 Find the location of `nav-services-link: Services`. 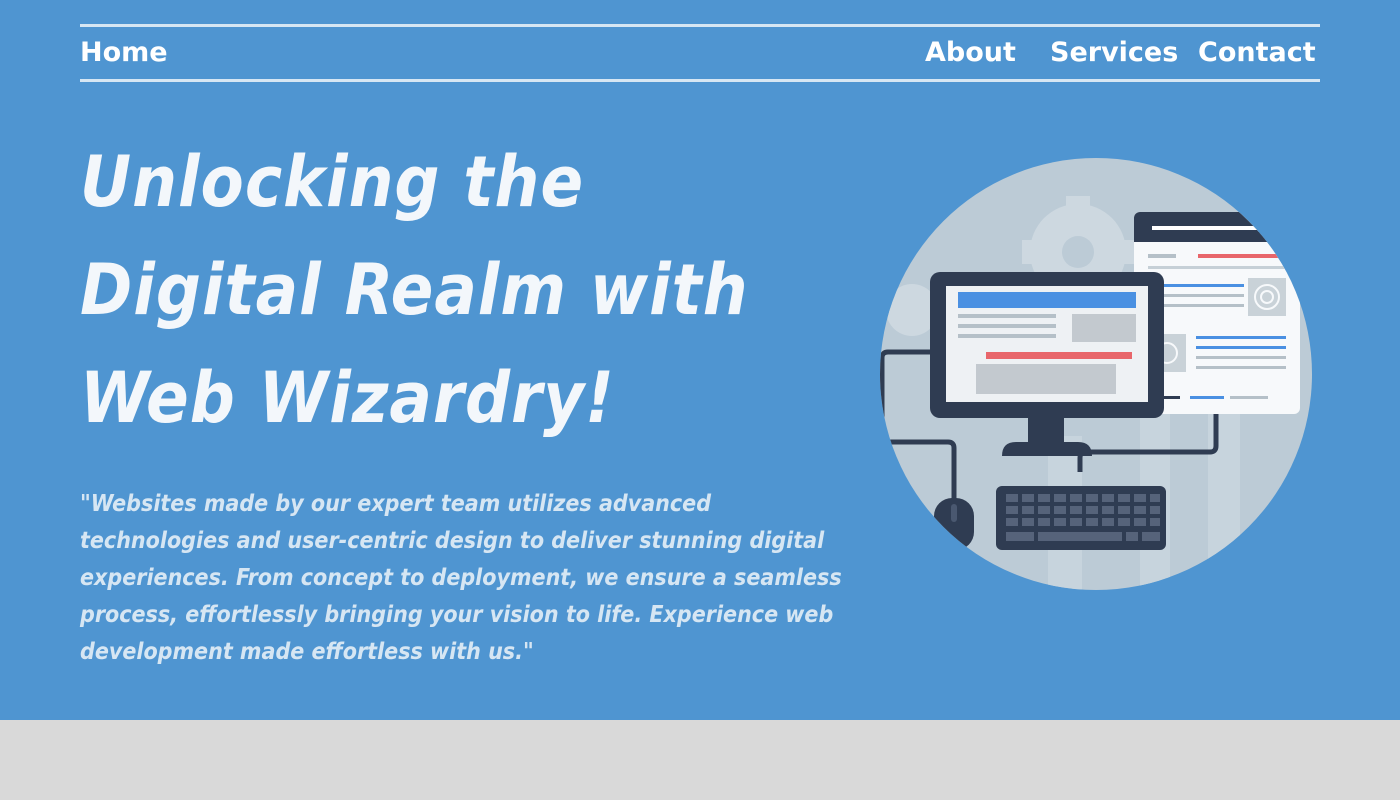

nav-services-link: Services is located at coordinates (1114, 53).